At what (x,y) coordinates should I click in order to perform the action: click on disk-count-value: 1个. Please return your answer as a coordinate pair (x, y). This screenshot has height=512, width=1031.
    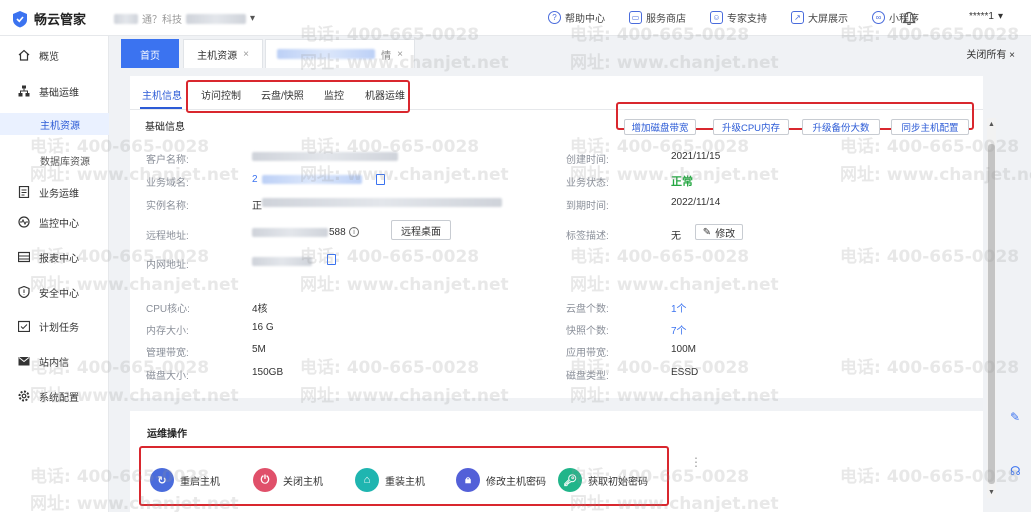
    Looking at the image, I should click on (679, 307).